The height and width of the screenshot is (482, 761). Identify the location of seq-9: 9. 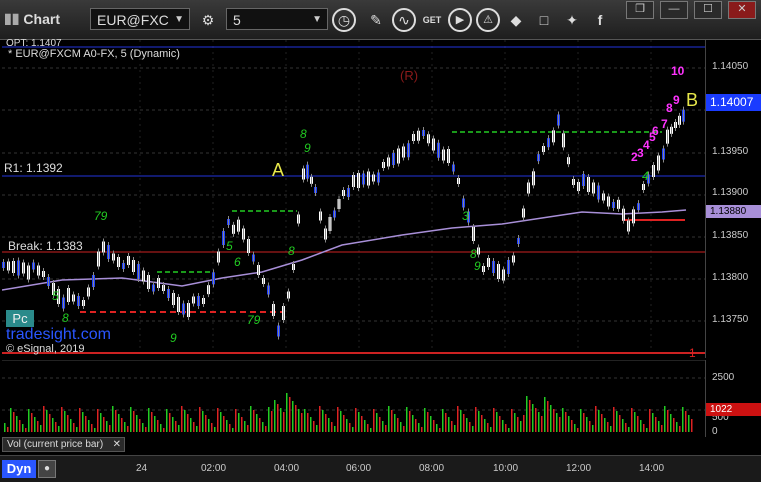
(676, 100).